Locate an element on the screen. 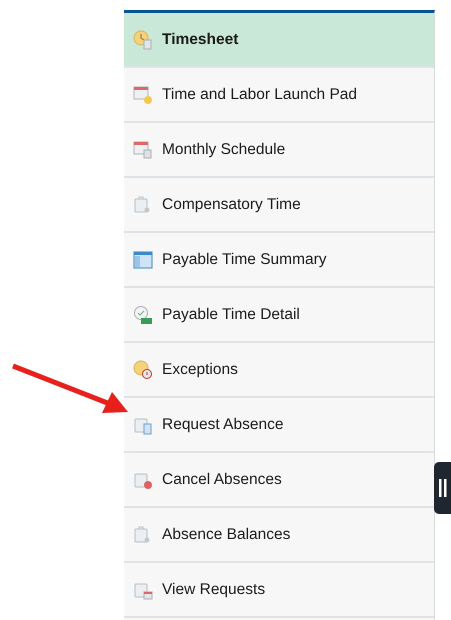 The image size is (451, 620). panel-handle is located at coordinates (442, 488).